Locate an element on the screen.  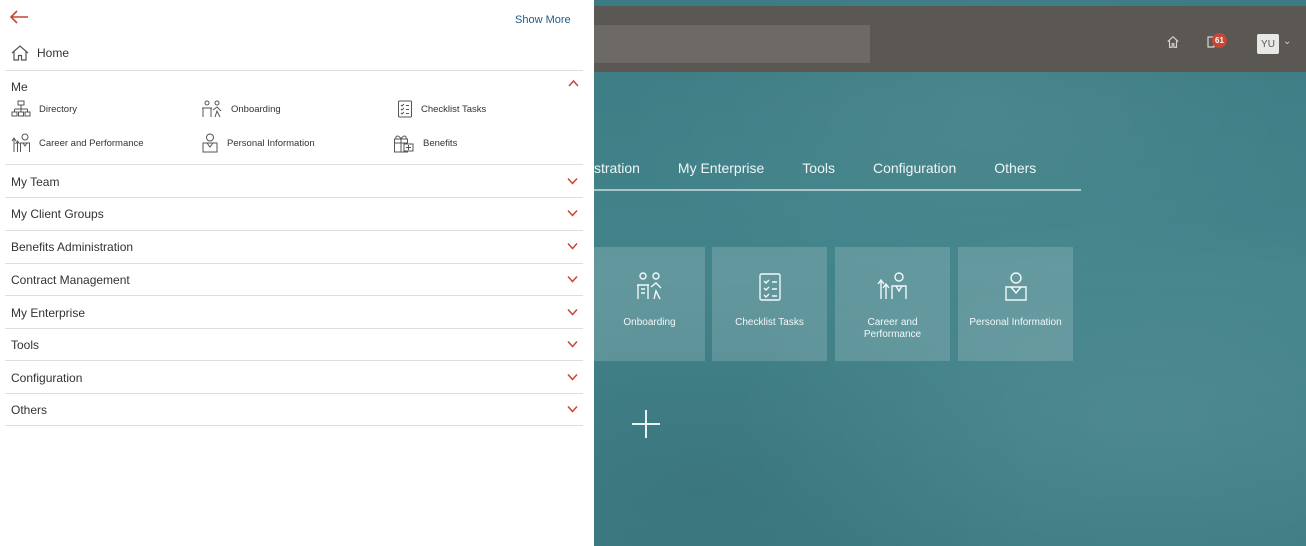
me-item-career-and-performance: Career and Performance is located at coordinates (77, 143).